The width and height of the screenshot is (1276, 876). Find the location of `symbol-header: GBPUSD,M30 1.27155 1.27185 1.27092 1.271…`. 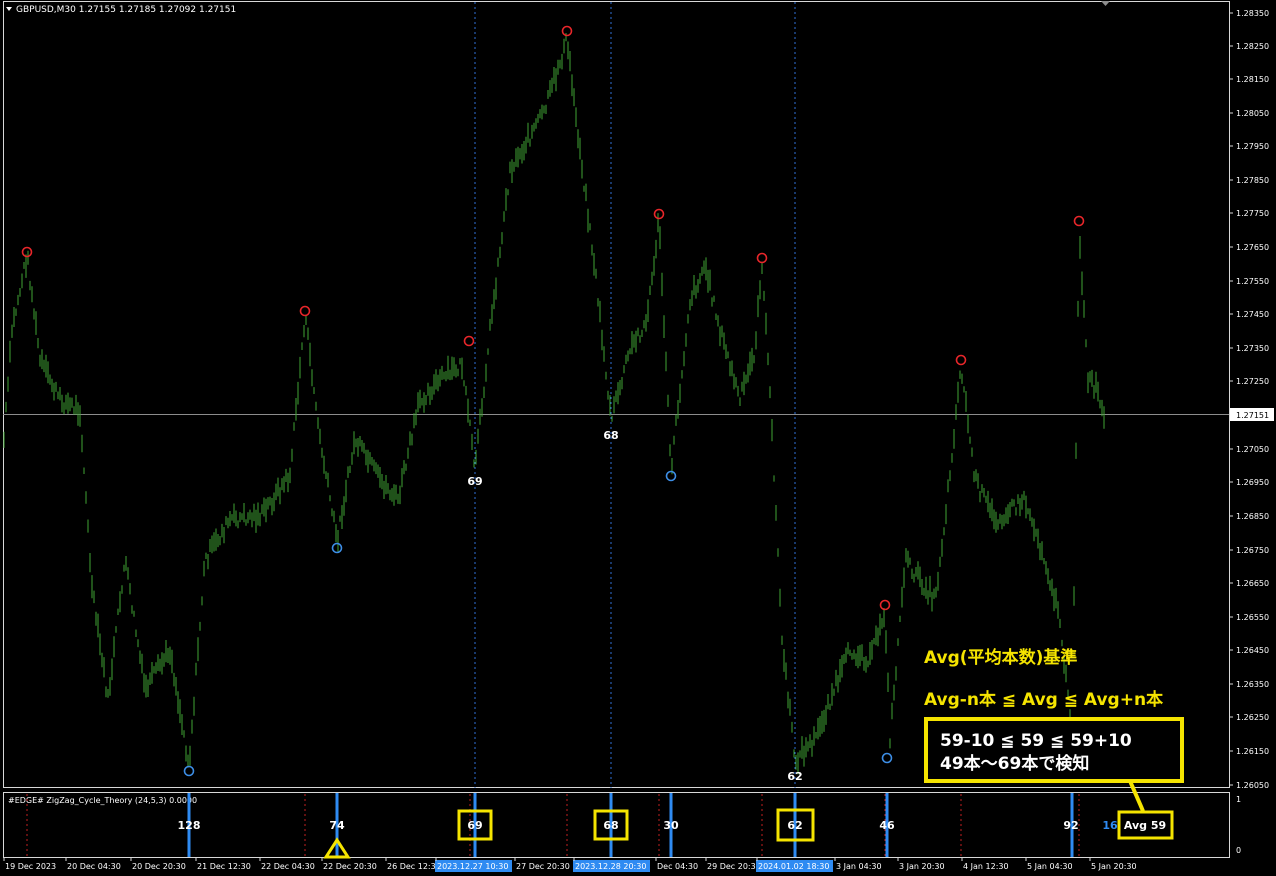

symbol-header: GBPUSD,M30 1.27155 1.27185 1.27092 1.271… is located at coordinates (126, 10).